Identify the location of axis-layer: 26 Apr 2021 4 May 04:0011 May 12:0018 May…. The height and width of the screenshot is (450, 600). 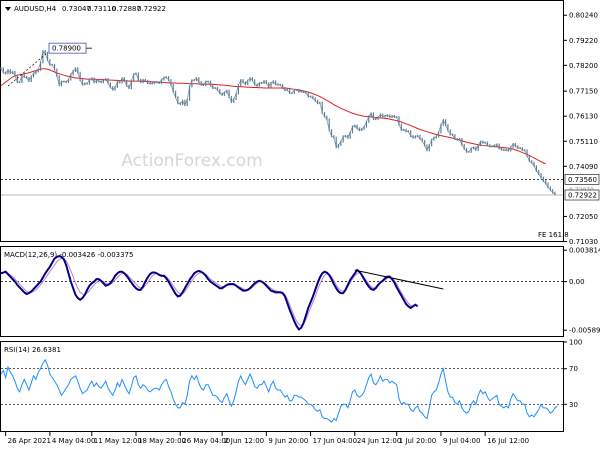
(267, 438).